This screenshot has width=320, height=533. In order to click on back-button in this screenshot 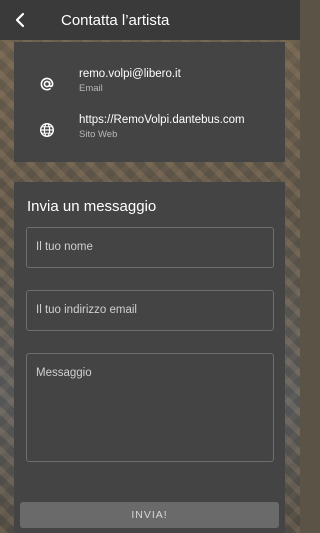, I will do `click(20, 20)`.